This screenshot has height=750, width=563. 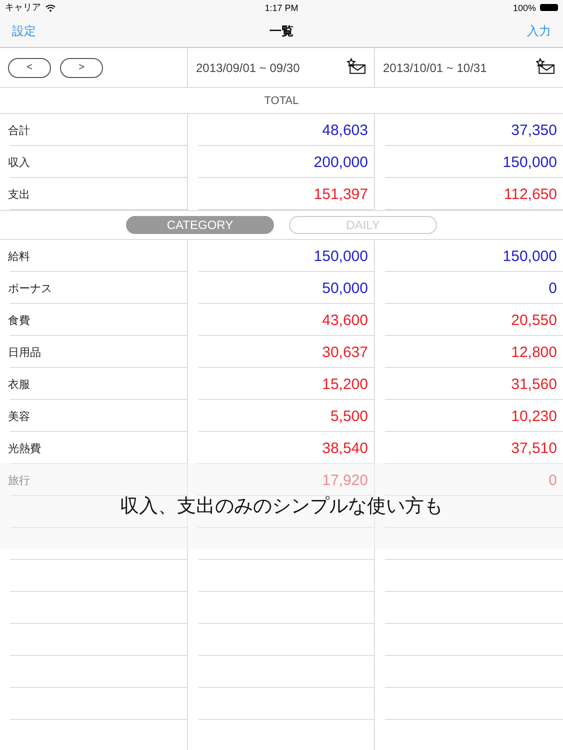 What do you see at coordinates (19, 384) in the screenshot?
I see `row-label: 衣服` at bounding box center [19, 384].